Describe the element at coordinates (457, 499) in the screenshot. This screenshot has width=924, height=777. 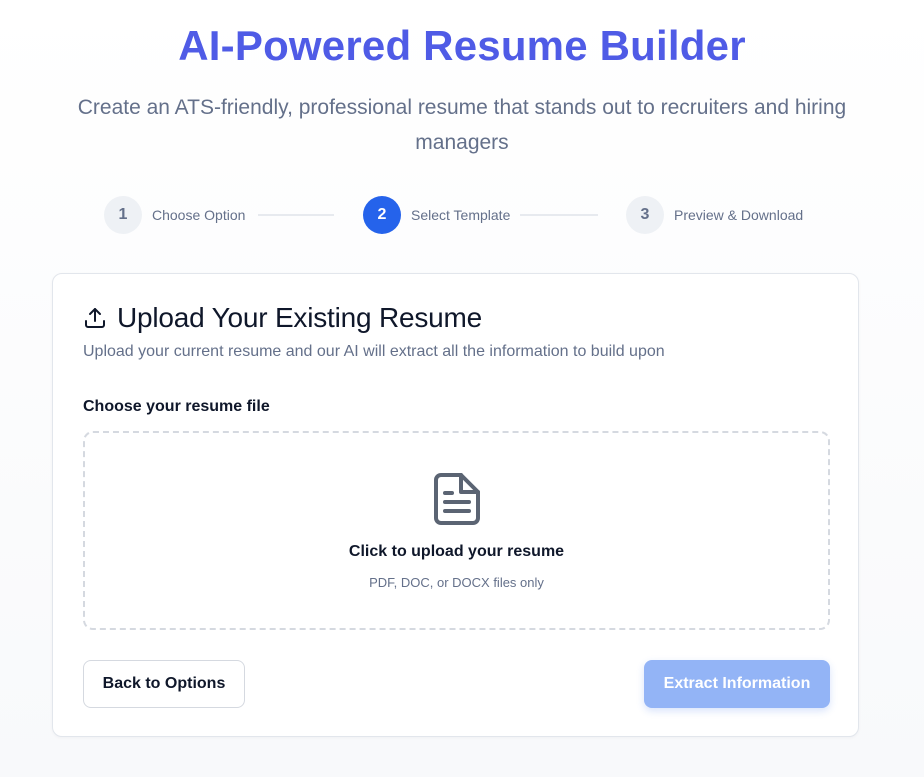
I see `document-icon` at that location.